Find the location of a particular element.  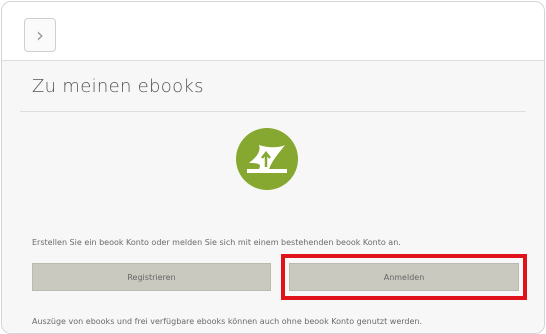

back-button: › is located at coordinates (40, 35).